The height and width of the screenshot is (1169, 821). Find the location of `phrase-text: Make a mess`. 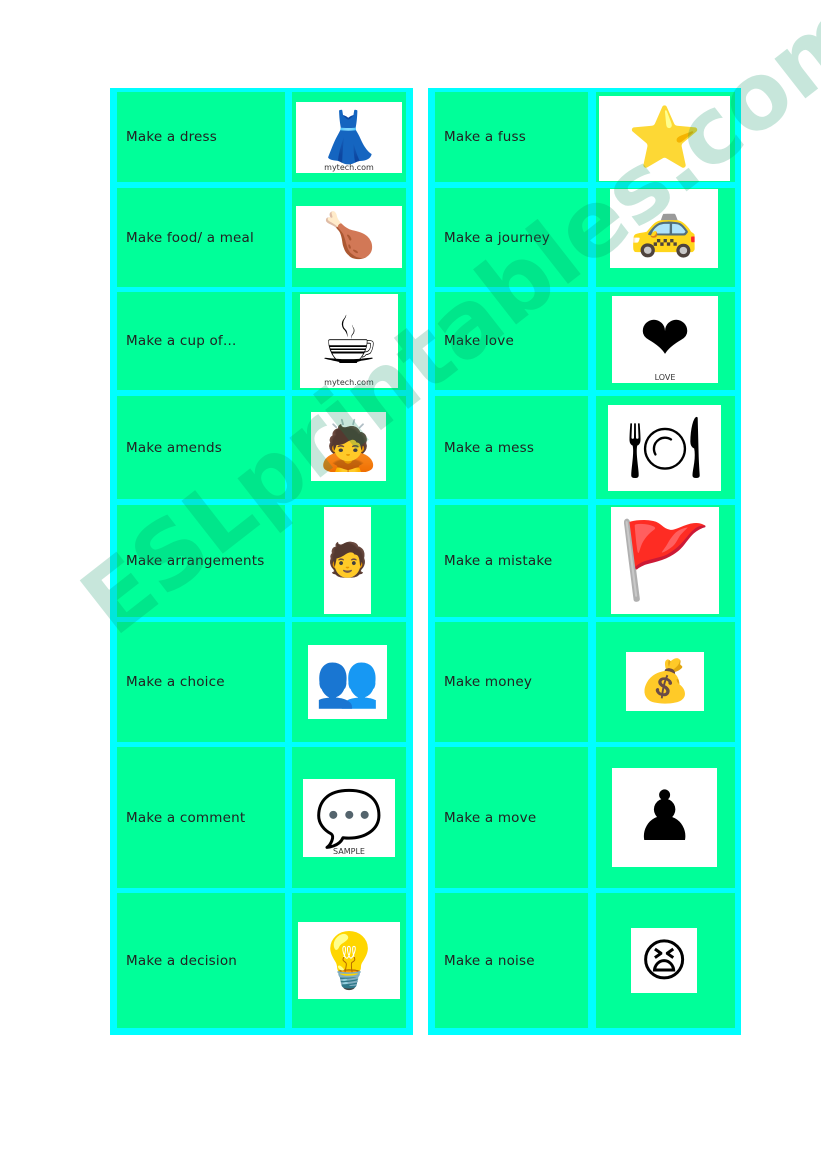

phrase-text: Make a mess is located at coordinates (489, 447).